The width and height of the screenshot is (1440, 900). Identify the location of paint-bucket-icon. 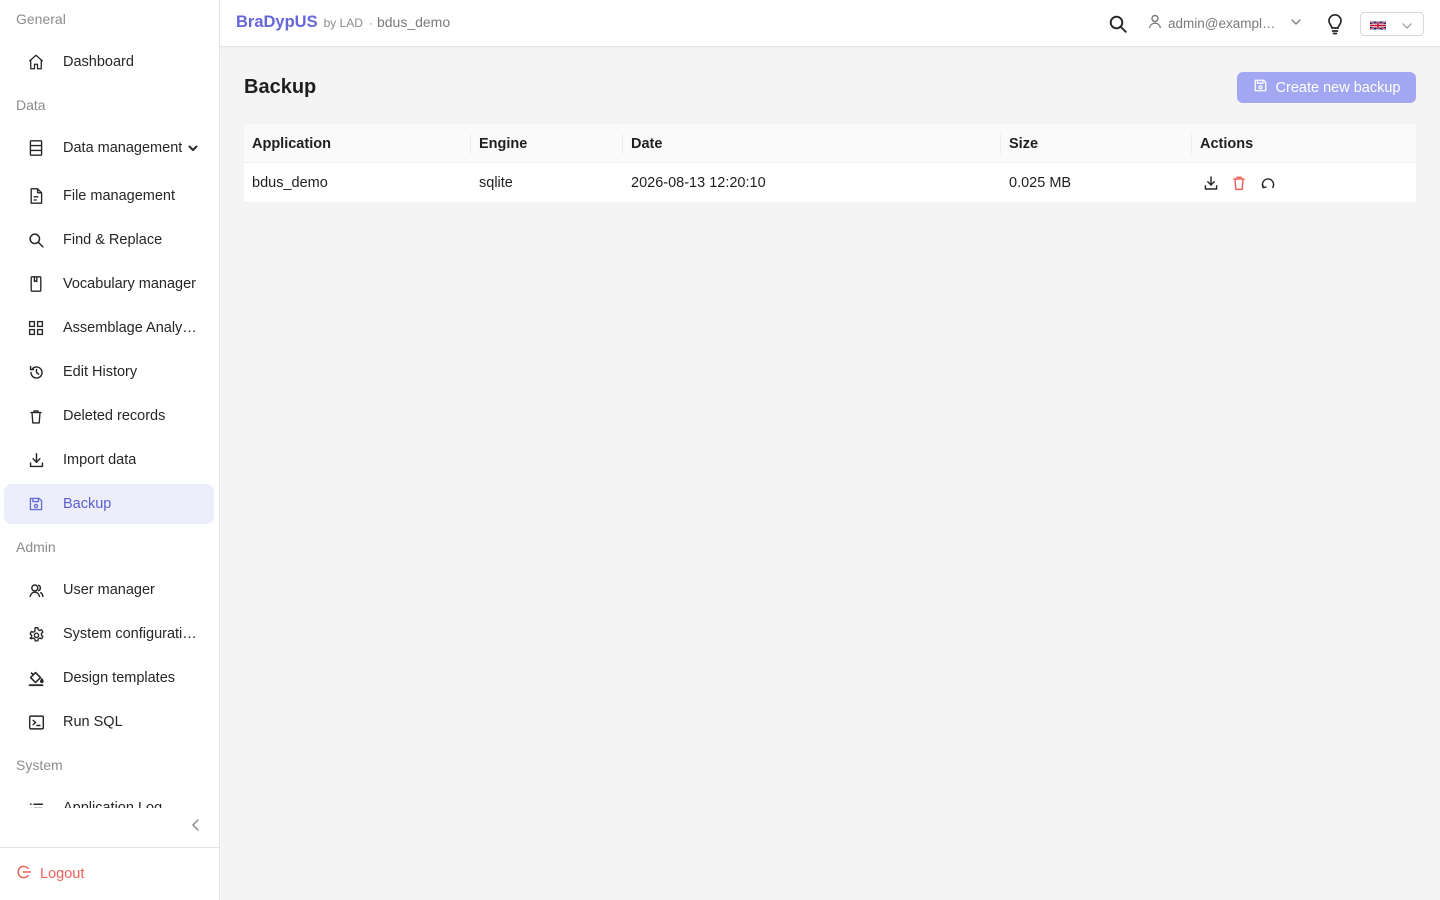
(36, 678).